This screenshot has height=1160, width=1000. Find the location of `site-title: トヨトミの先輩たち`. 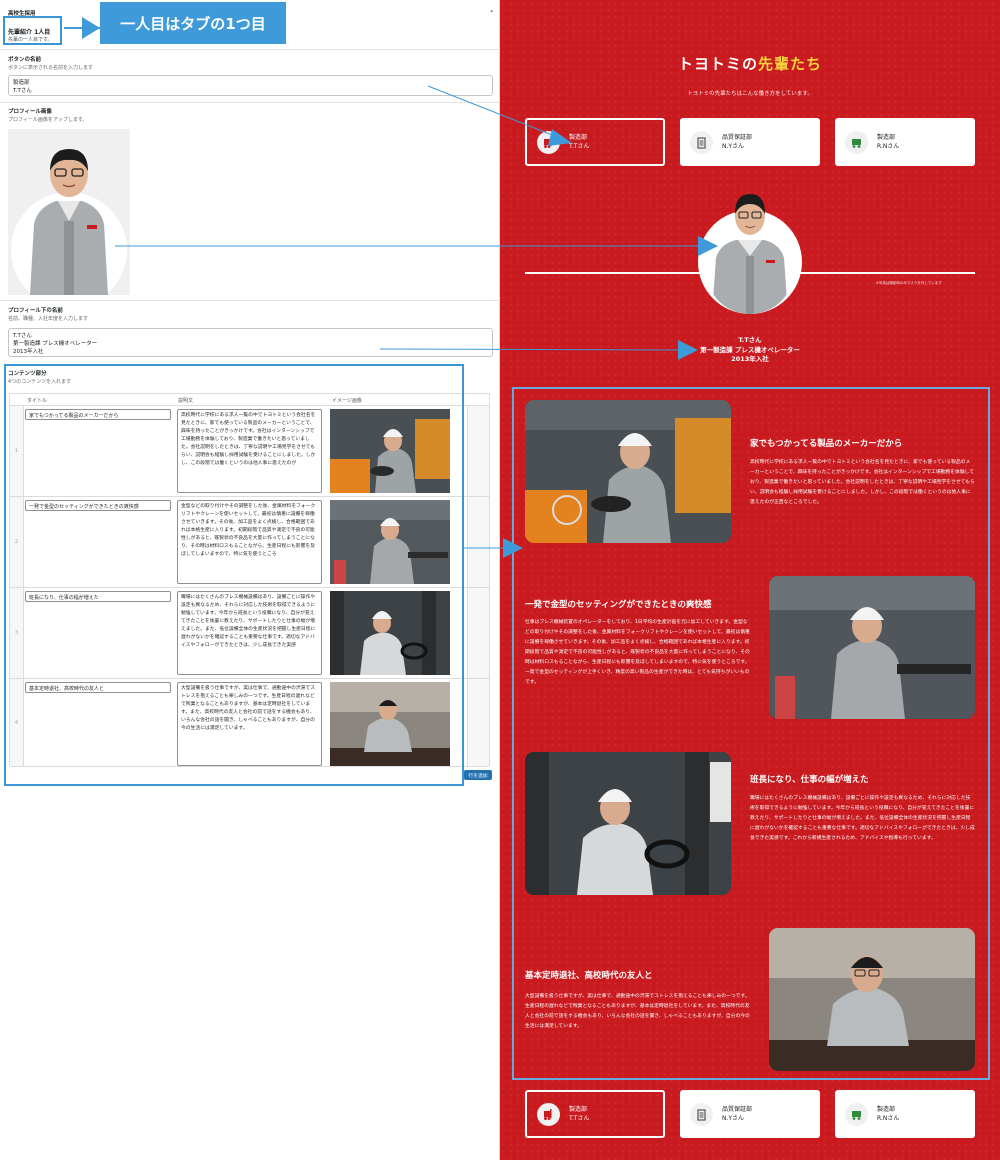

site-title: トヨトミの先輩たち is located at coordinates (750, 63).